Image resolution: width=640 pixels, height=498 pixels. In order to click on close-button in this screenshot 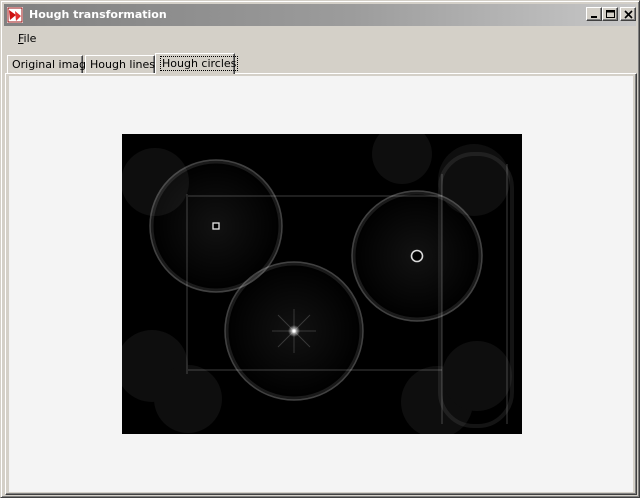, I will do `click(628, 14)`.